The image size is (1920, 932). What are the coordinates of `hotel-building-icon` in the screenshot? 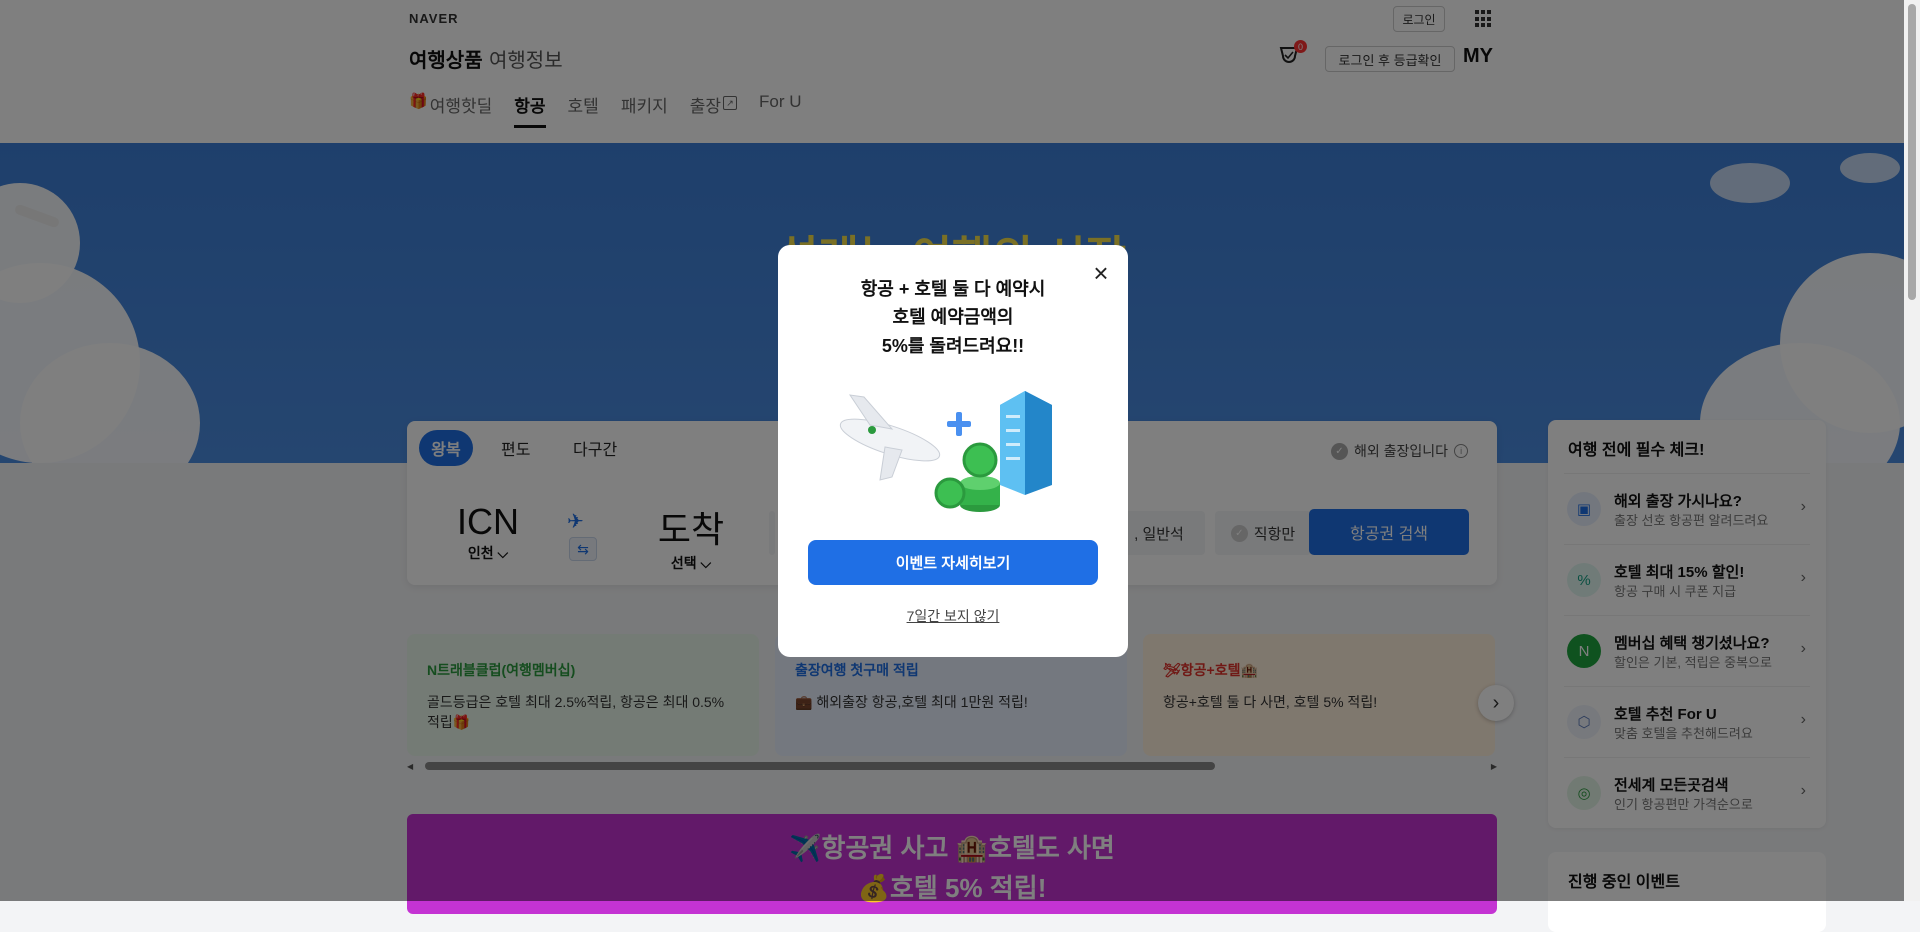 It's located at (1026, 443).